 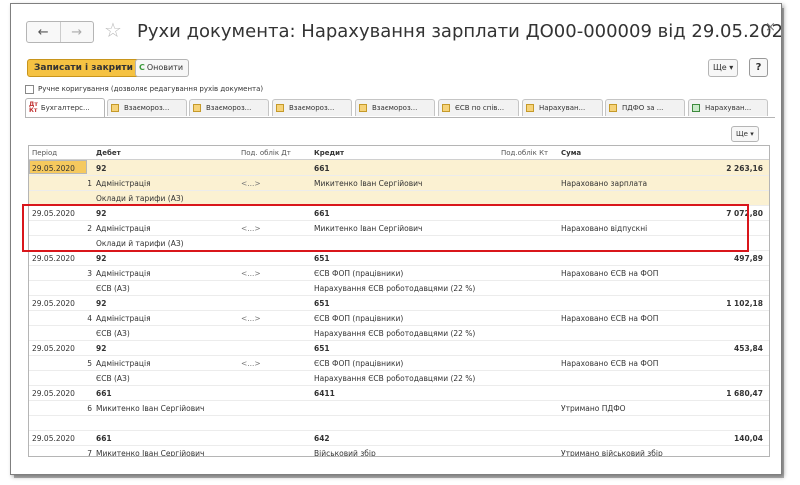 I want to click on column-period: Період, so click(x=44, y=153).